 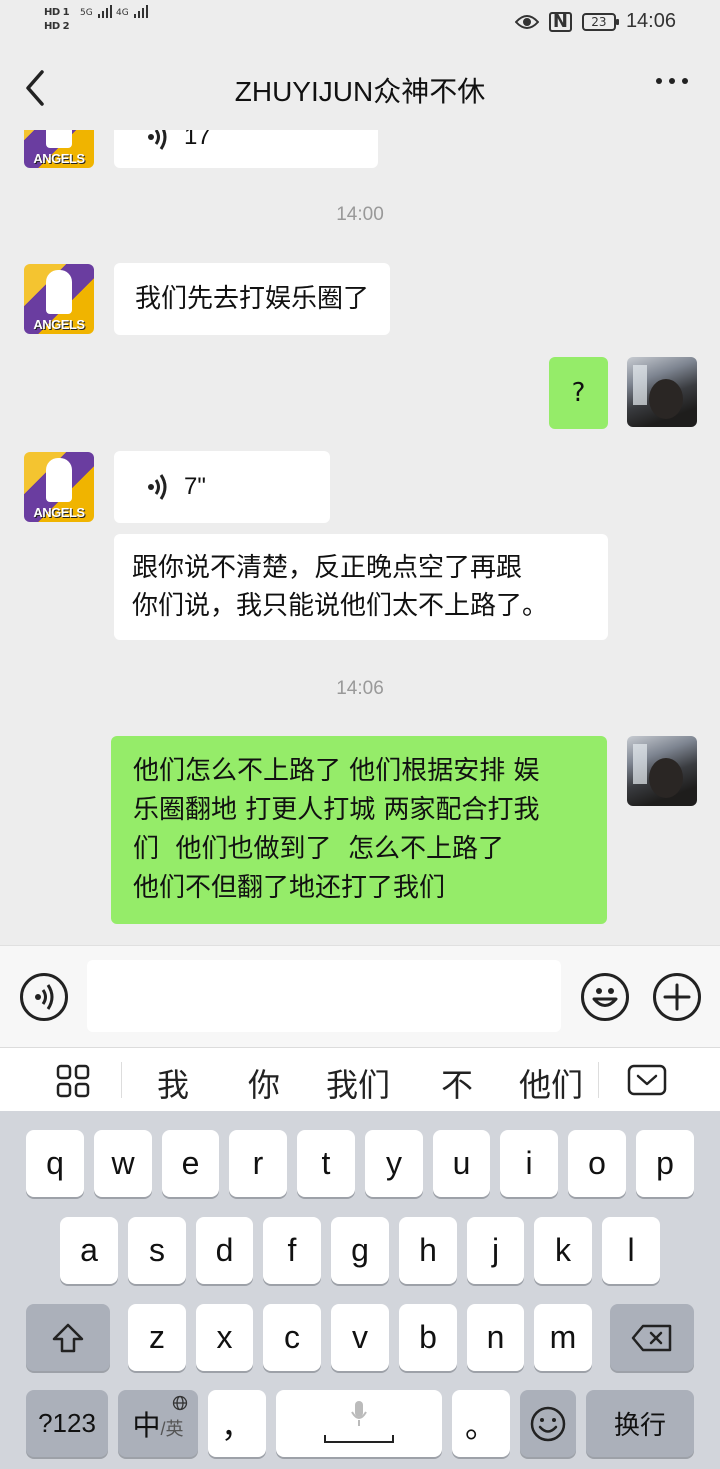 I want to click on emoji-key, so click(x=548, y=1423).